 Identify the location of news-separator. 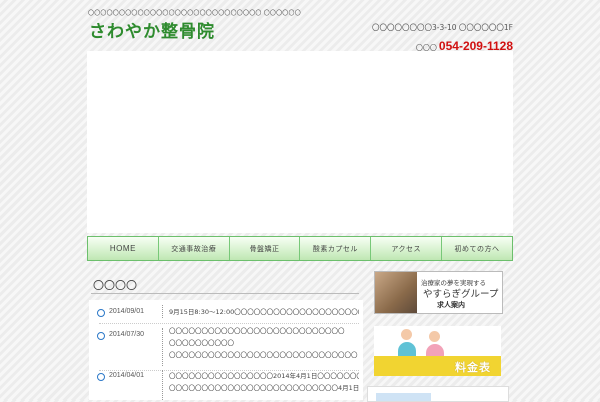
(229, 323).